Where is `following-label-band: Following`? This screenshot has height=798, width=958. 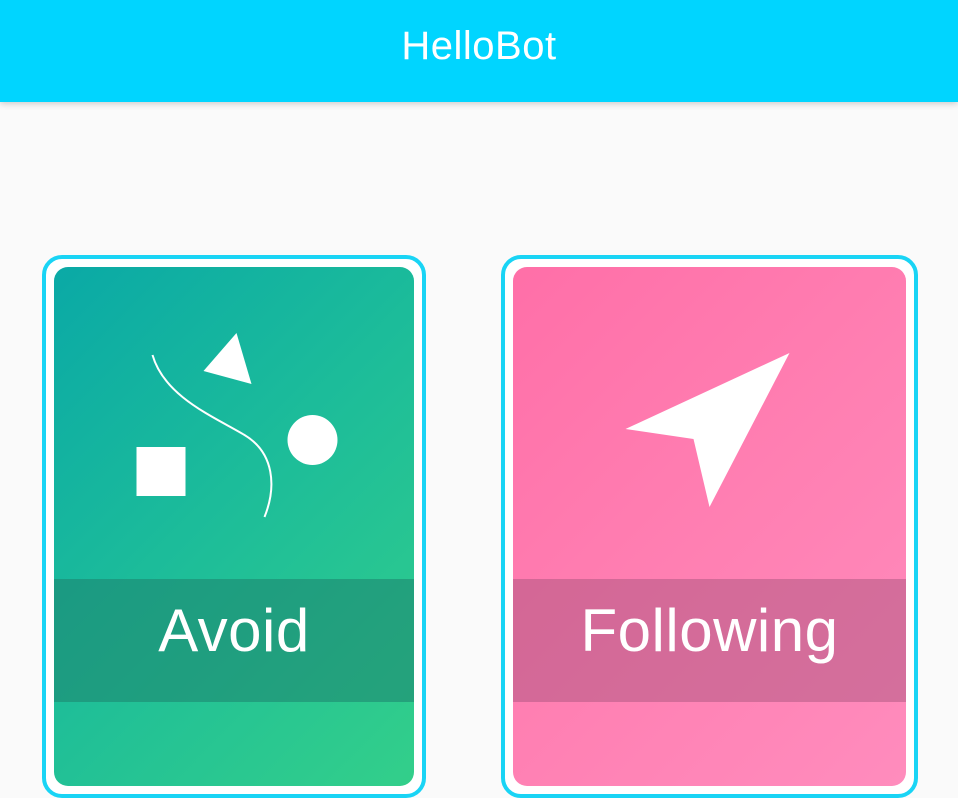
following-label-band: Following is located at coordinates (709, 640).